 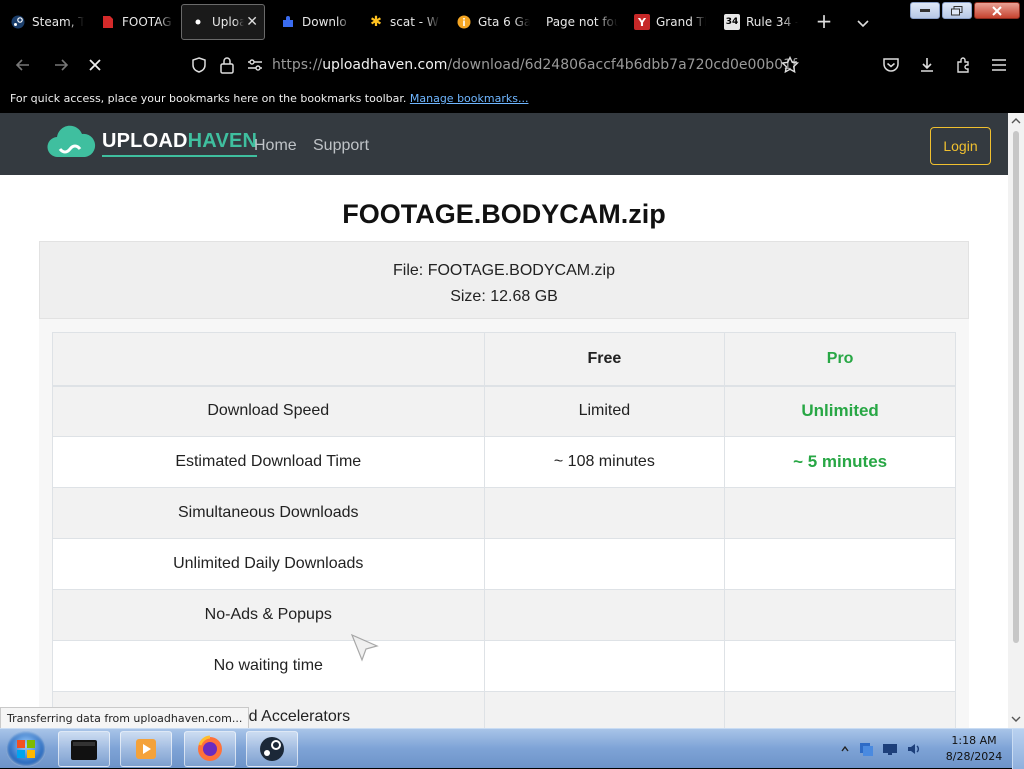 What do you see at coordinates (268, 462) in the screenshot?
I see `feature-cell: Estimated Download Time` at bounding box center [268, 462].